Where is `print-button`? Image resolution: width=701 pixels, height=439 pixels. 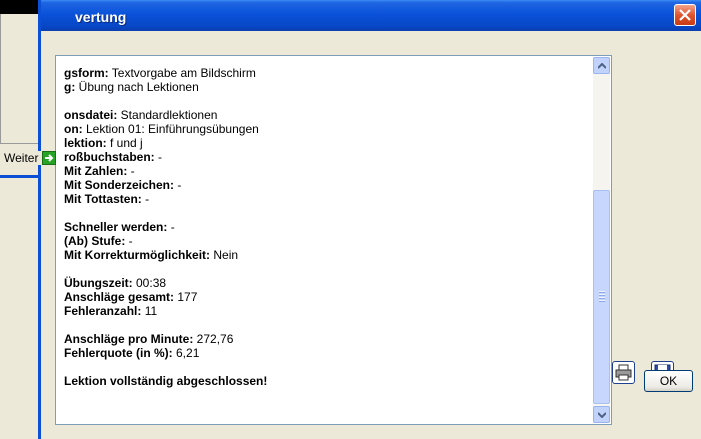 print-button is located at coordinates (623, 372).